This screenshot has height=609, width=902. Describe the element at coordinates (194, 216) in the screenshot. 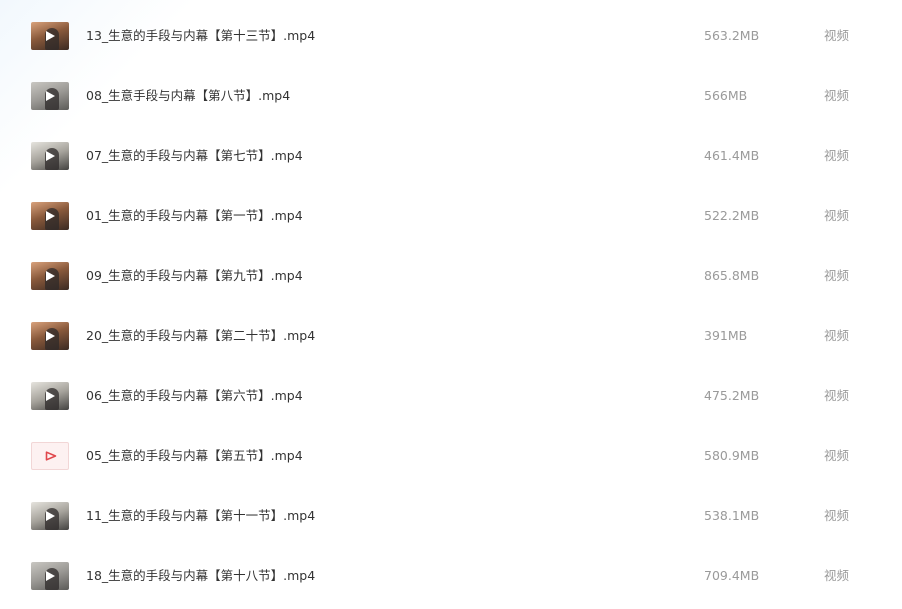

I see `file-name: 01_生意的手段与内幕【第一节】.mp4` at that location.